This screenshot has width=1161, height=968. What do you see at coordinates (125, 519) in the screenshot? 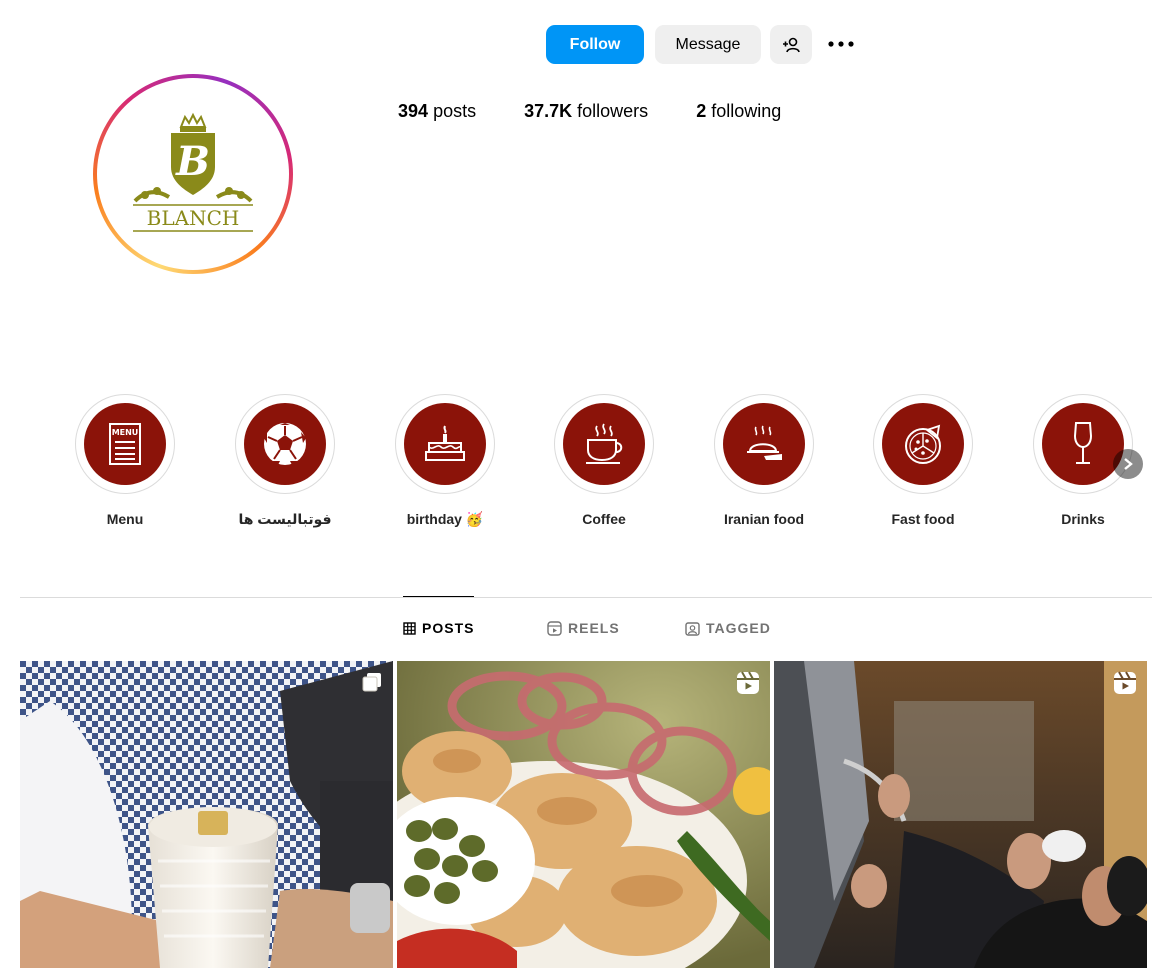
I see `highlight-label: Menu` at bounding box center [125, 519].